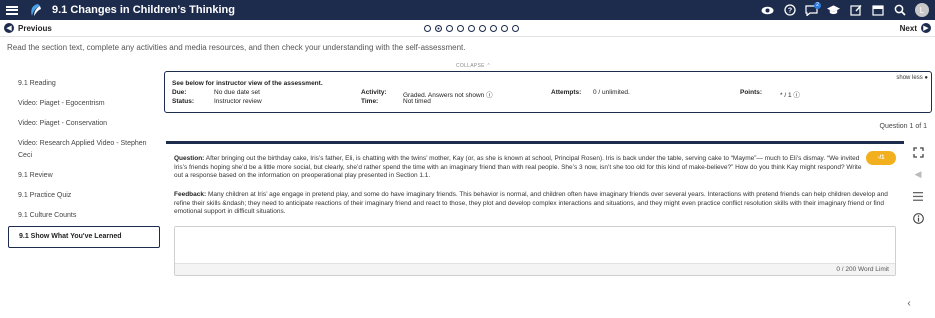  What do you see at coordinates (926, 78) in the screenshot?
I see `circle-minus-icon: ●` at bounding box center [926, 78].